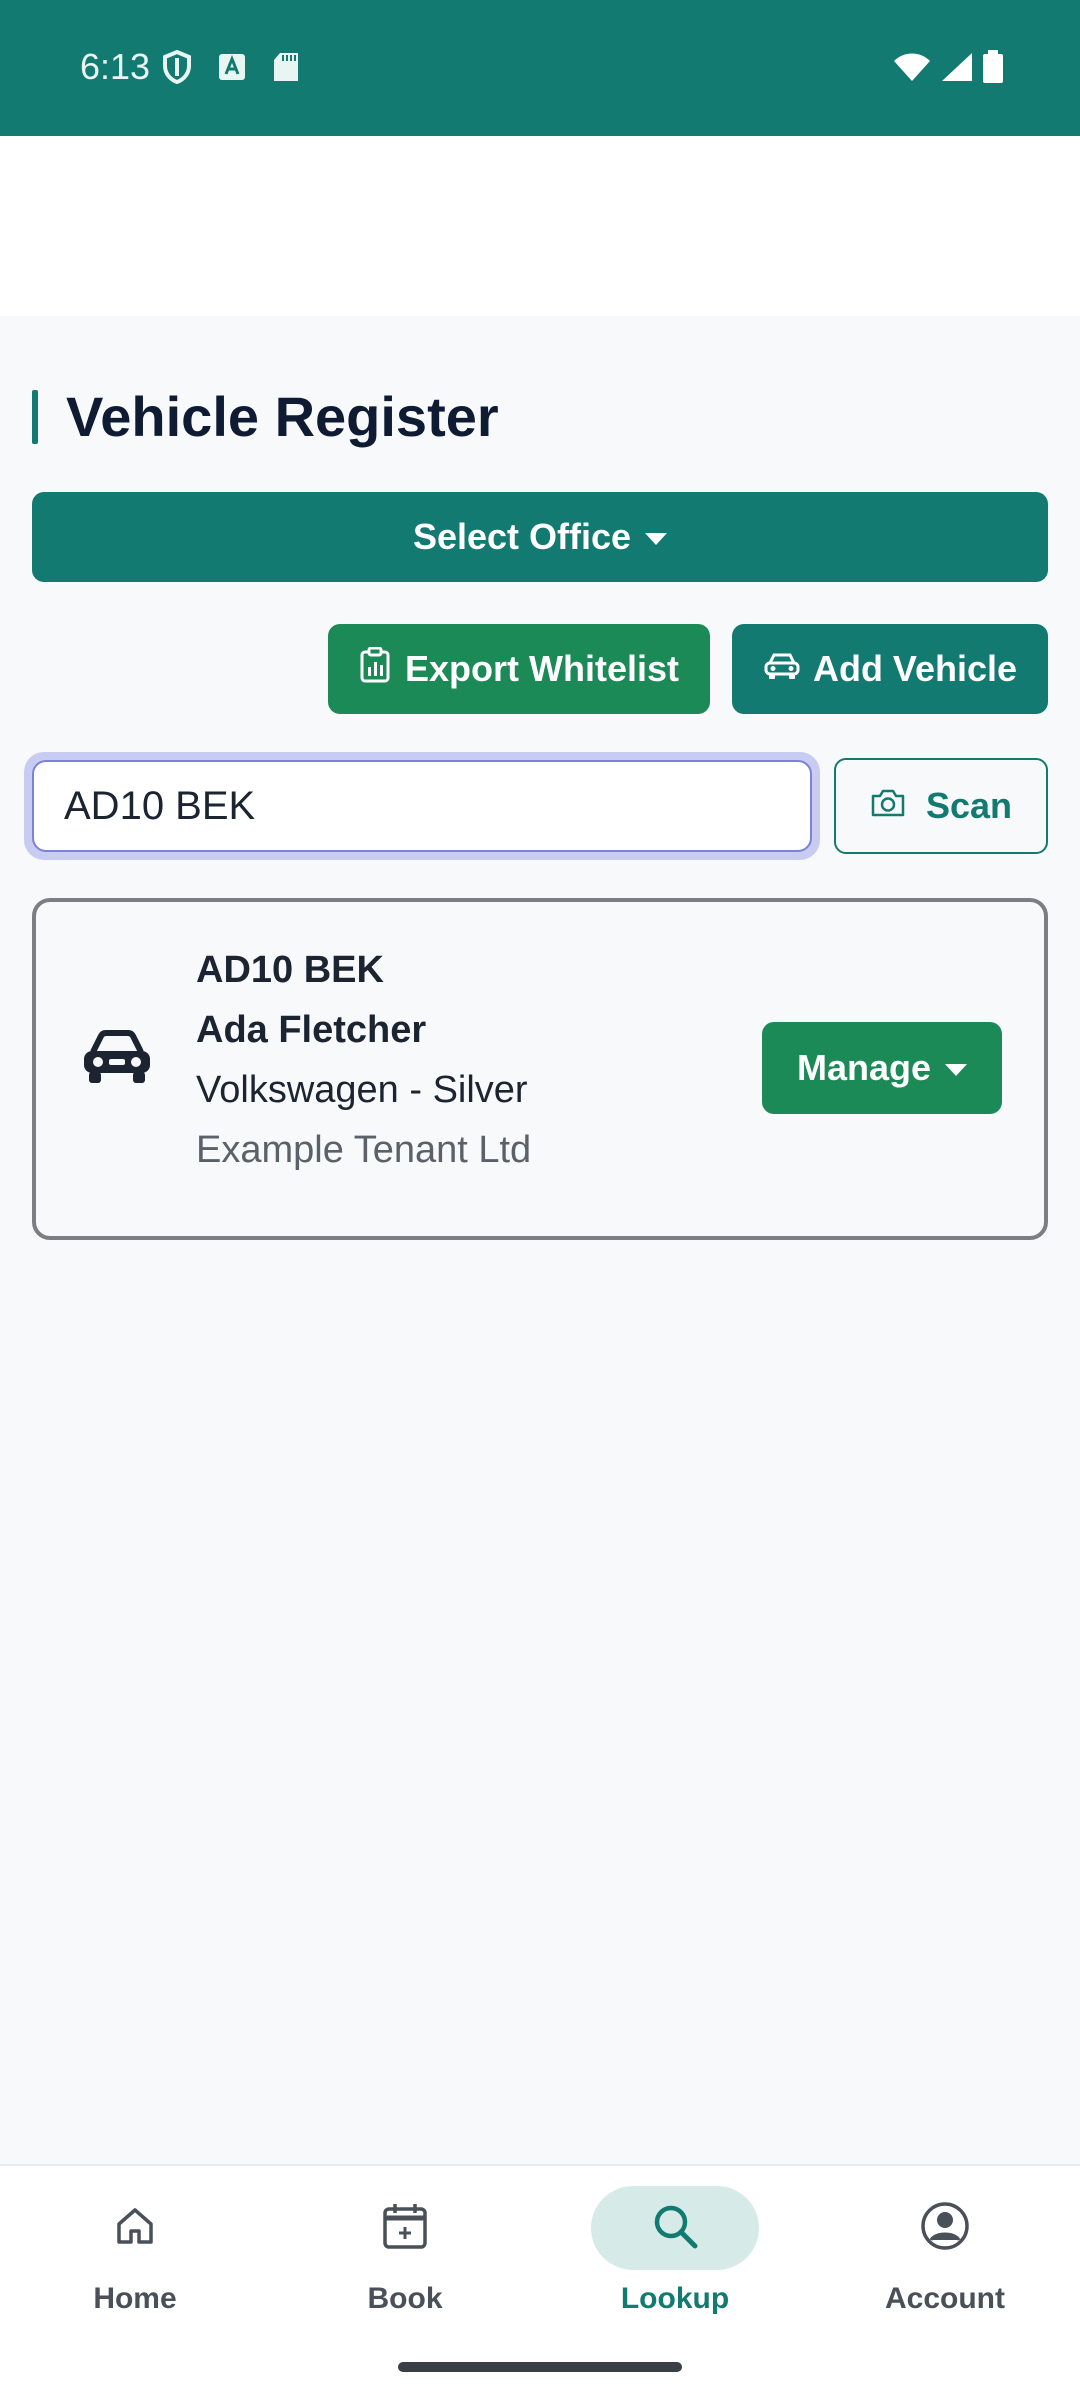 Image resolution: width=1080 pixels, height=2400 pixels. I want to click on add-vehicle-button: Add Vehicle, so click(890, 669).